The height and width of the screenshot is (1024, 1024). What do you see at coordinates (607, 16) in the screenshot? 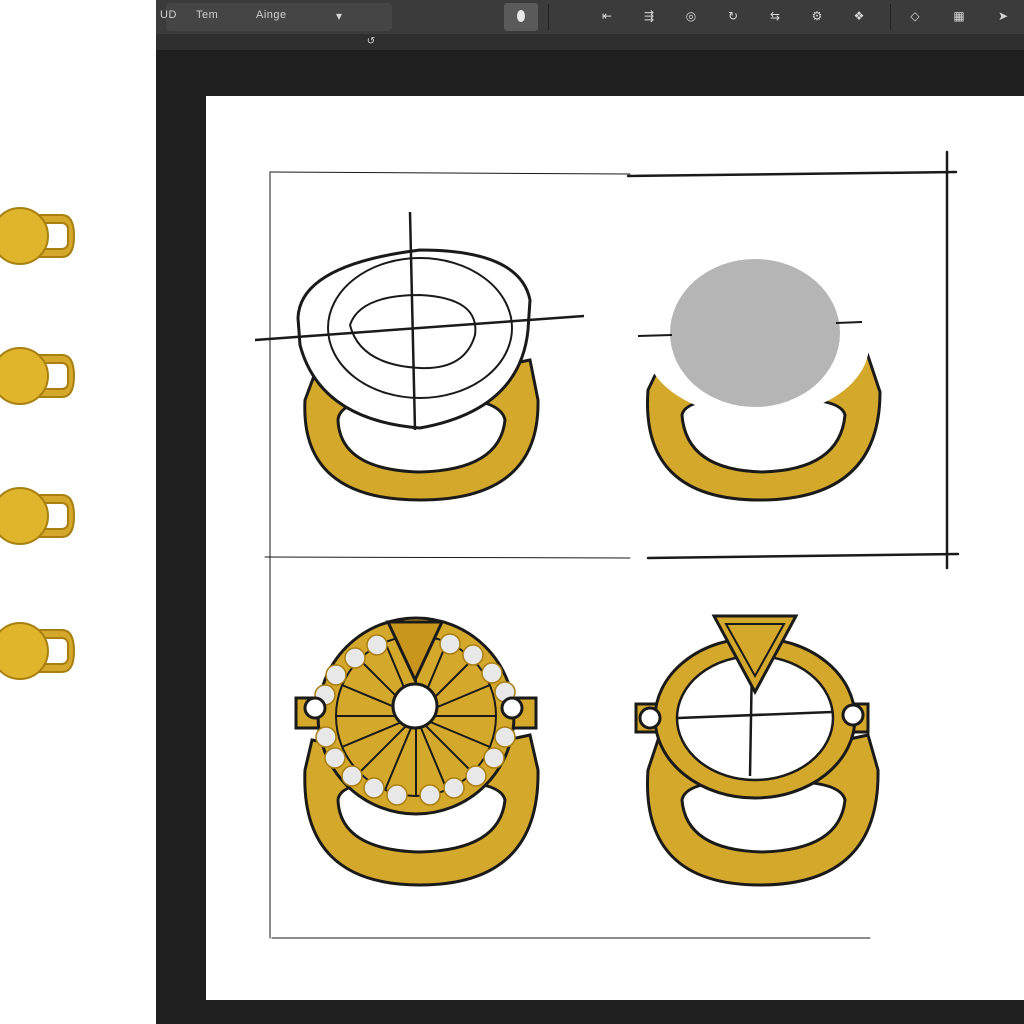
I see `align-left-icon: ⇤` at bounding box center [607, 16].